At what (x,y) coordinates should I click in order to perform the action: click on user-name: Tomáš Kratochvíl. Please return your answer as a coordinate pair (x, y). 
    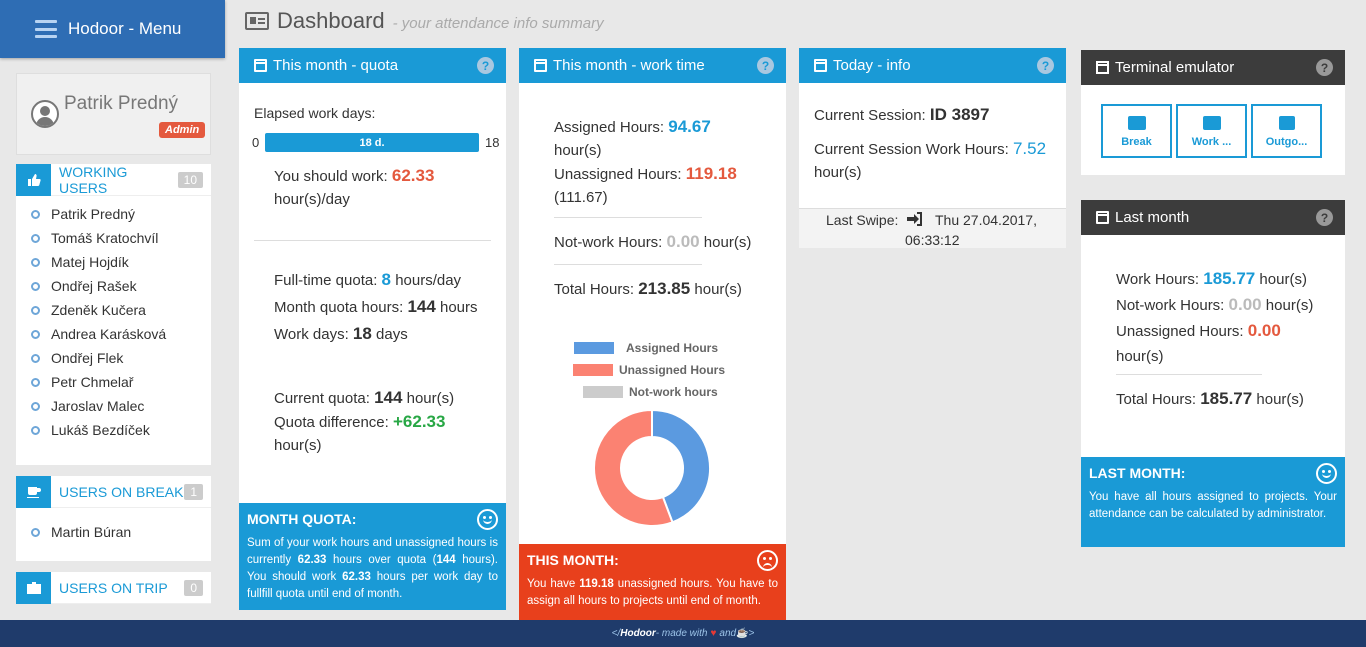
    Looking at the image, I should click on (105, 238).